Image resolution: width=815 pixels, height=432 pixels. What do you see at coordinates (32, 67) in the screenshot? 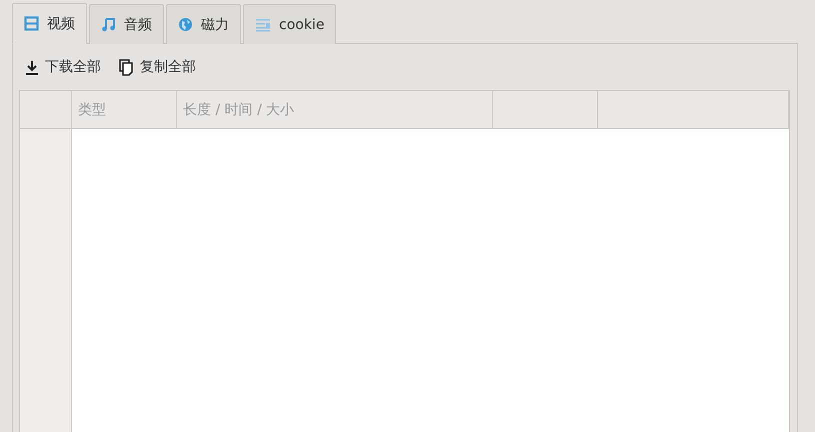
I see `download-icon` at bounding box center [32, 67].